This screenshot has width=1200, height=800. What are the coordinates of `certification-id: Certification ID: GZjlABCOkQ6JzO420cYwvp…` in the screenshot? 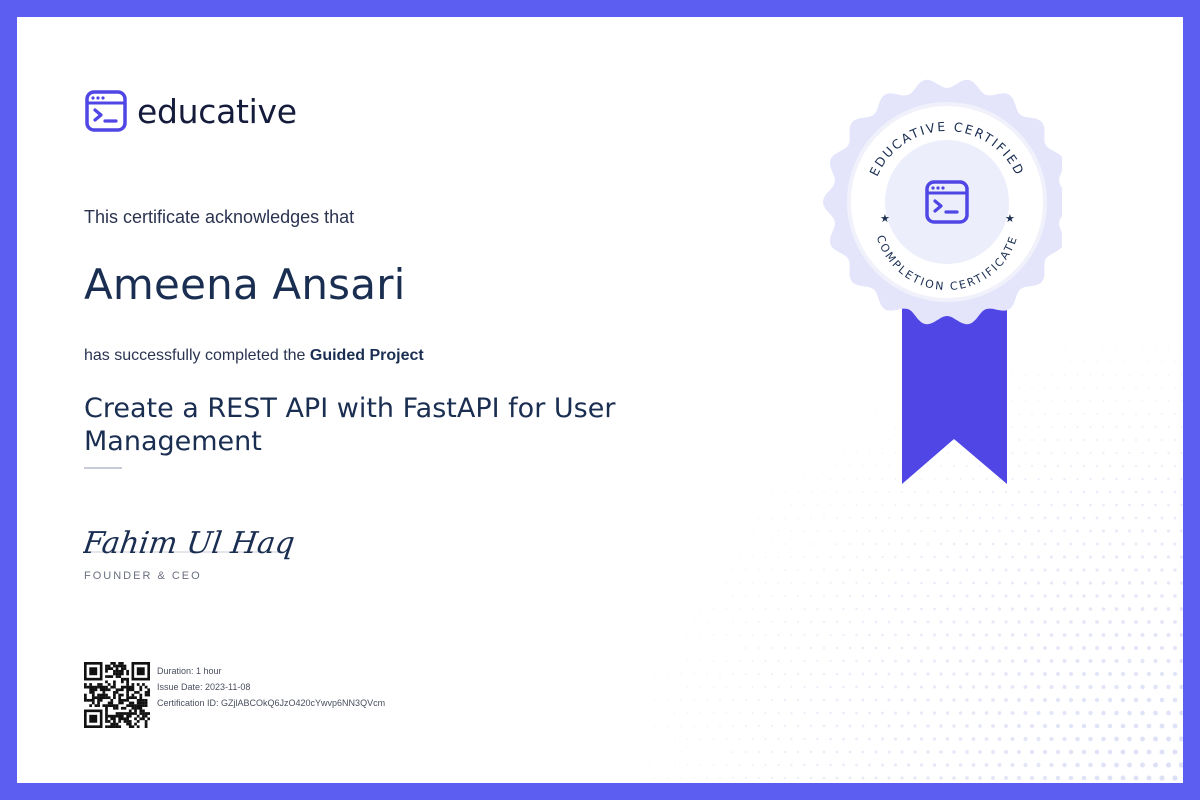 It's located at (271, 703).